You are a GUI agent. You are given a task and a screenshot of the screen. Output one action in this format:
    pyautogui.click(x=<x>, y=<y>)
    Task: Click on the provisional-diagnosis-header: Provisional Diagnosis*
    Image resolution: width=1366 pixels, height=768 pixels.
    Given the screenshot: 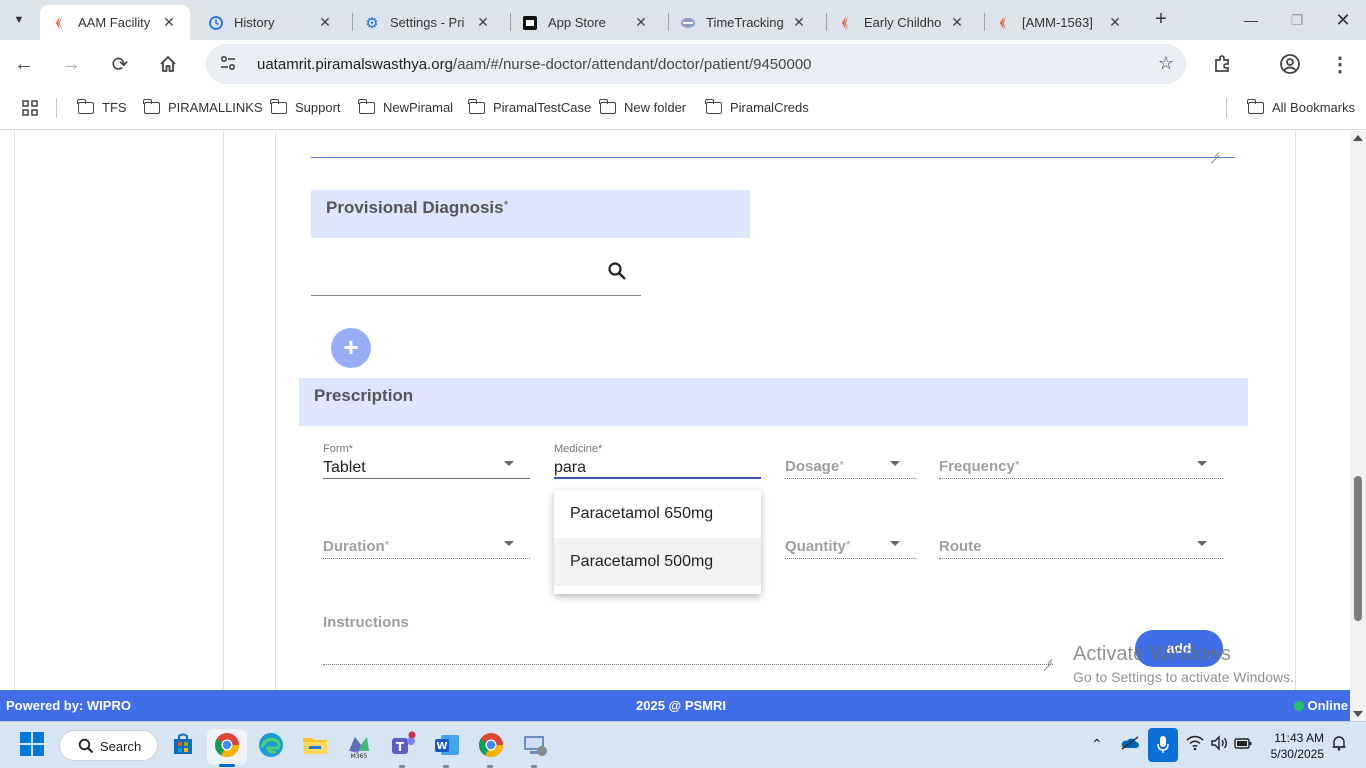 What is the action you would take?
    pyautogui.click(x=530, y=214)
    